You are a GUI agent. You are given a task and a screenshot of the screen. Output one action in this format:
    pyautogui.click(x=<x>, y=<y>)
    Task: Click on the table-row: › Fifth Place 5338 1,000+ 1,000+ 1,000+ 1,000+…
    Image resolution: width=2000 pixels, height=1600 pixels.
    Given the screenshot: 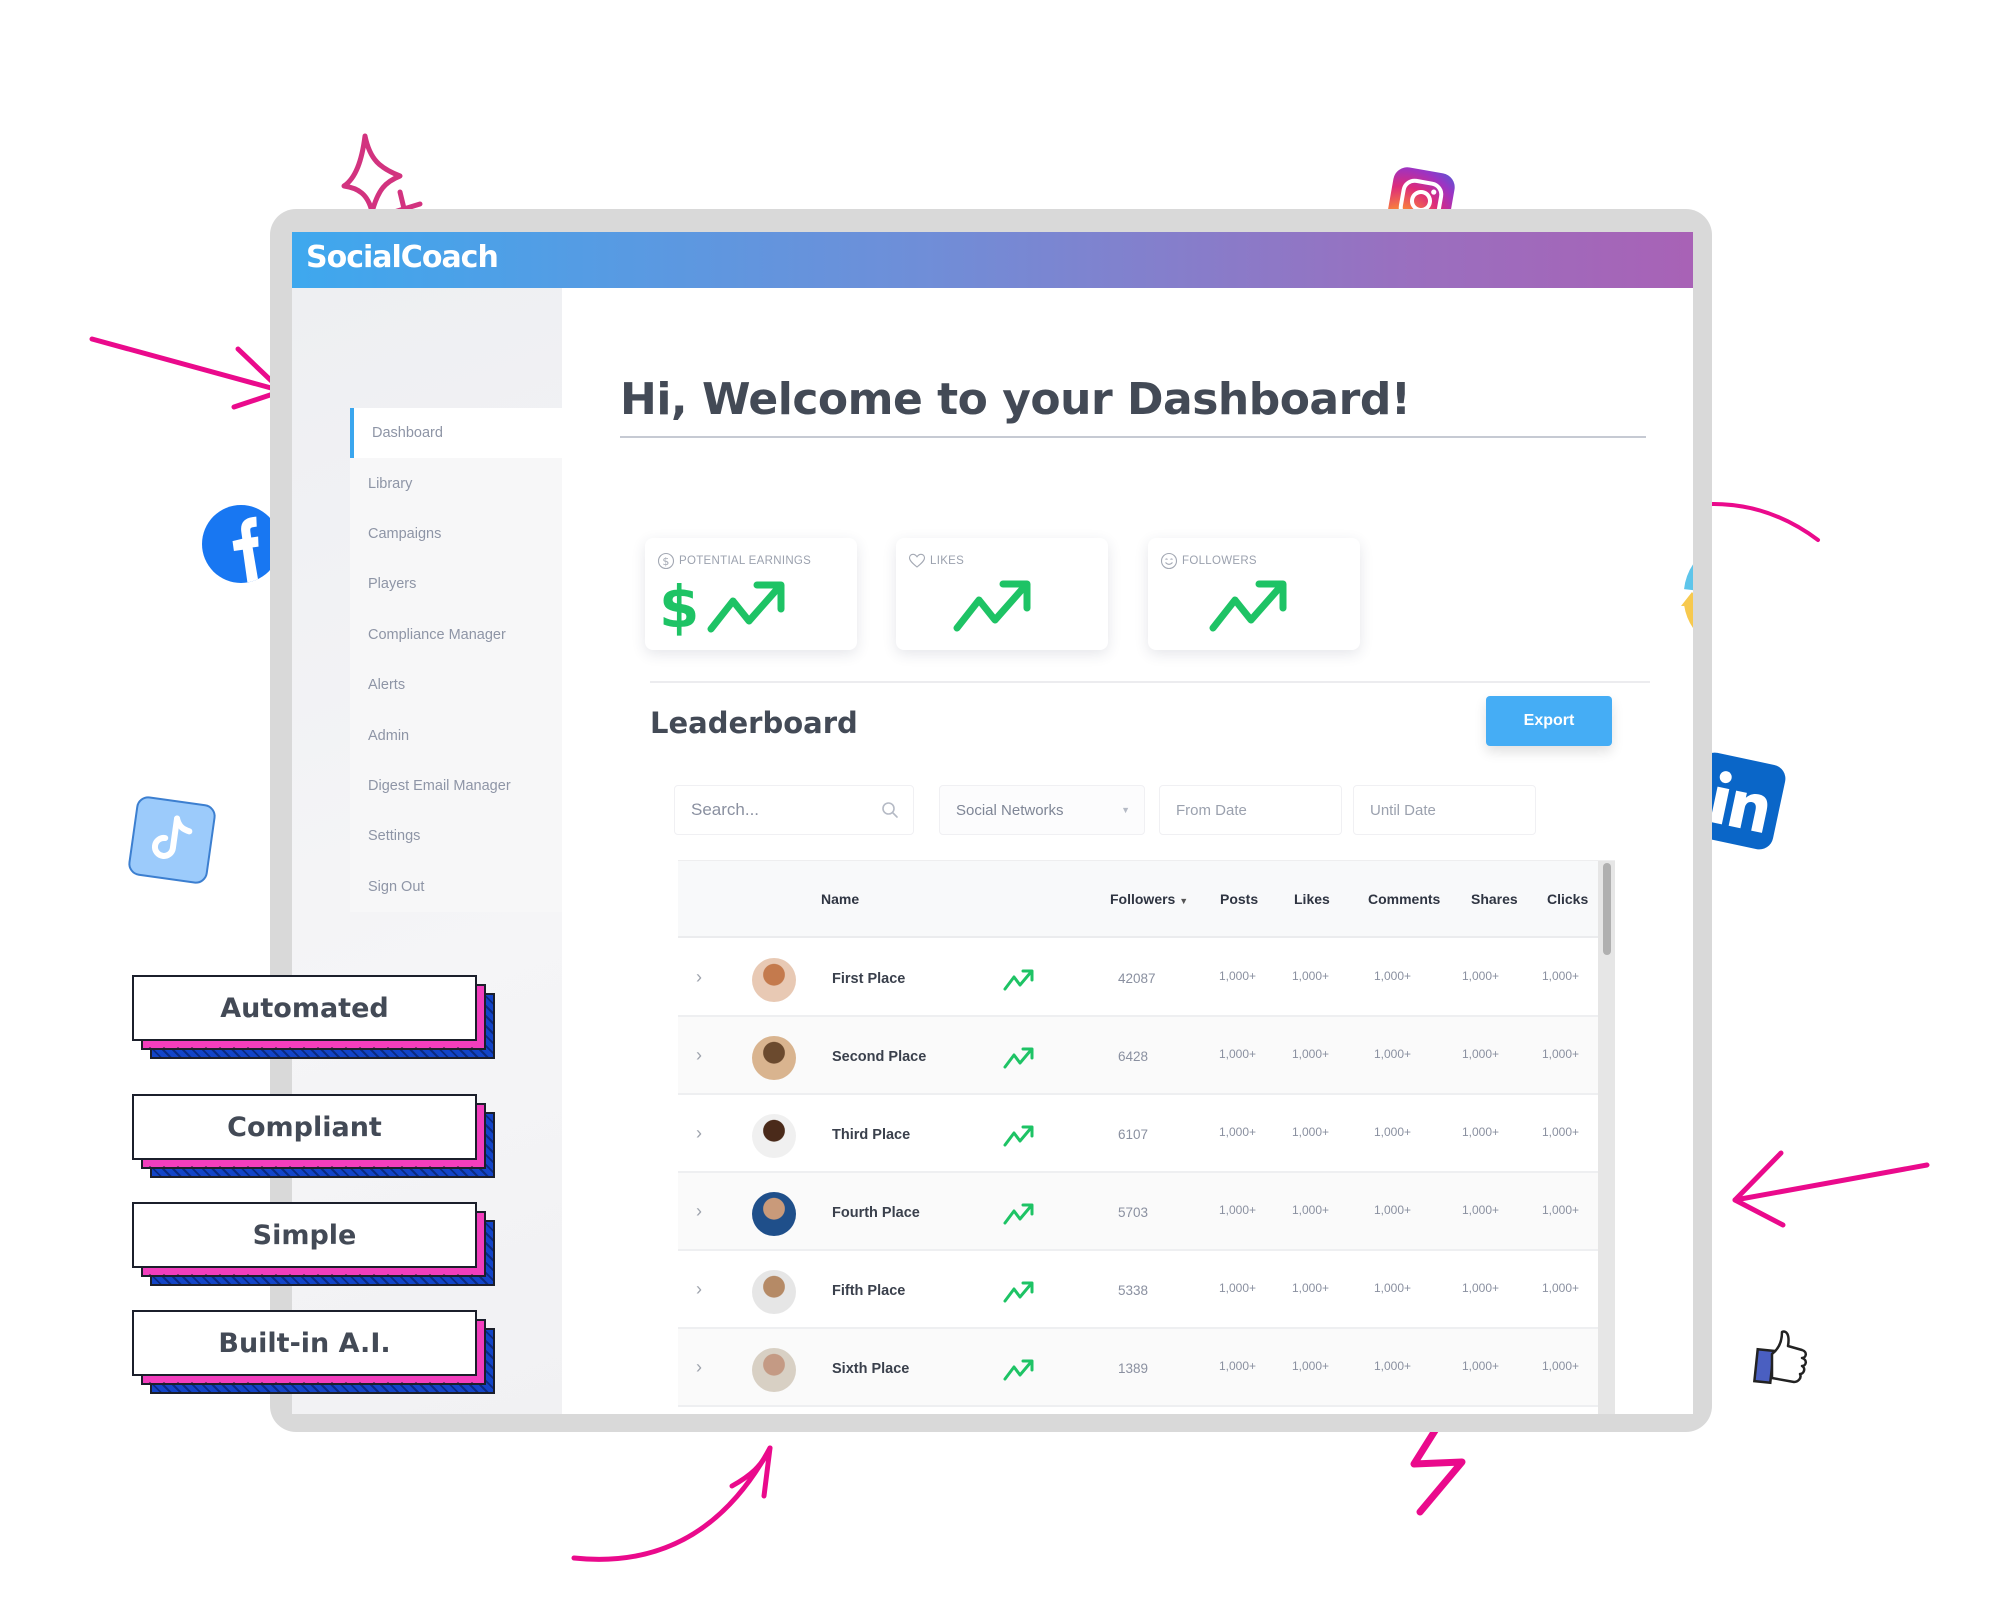 What is the action you would take?
    pyautogui.click(x=1138, y=1290)
    